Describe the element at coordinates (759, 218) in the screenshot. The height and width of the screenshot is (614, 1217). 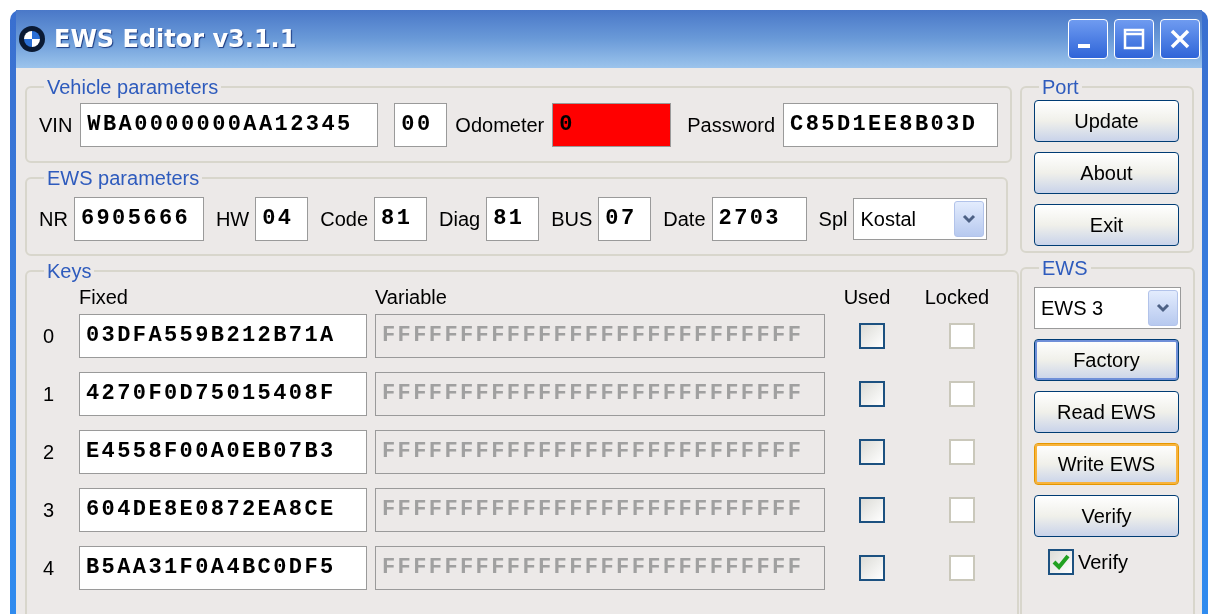
I see `parameter-field: 2703` at that location.